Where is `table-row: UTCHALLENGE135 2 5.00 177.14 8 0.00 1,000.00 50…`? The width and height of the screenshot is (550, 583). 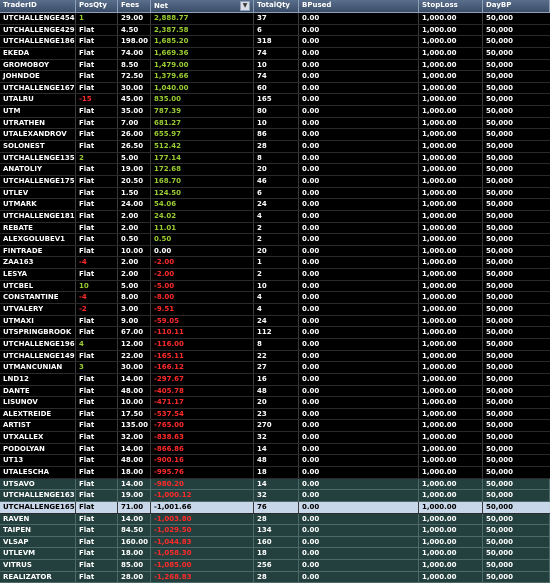 table-row: UTCHALLENGE135 2 5.00 177.14 8 0.00 1,000.00 50… is located at coordinates (275, 158).